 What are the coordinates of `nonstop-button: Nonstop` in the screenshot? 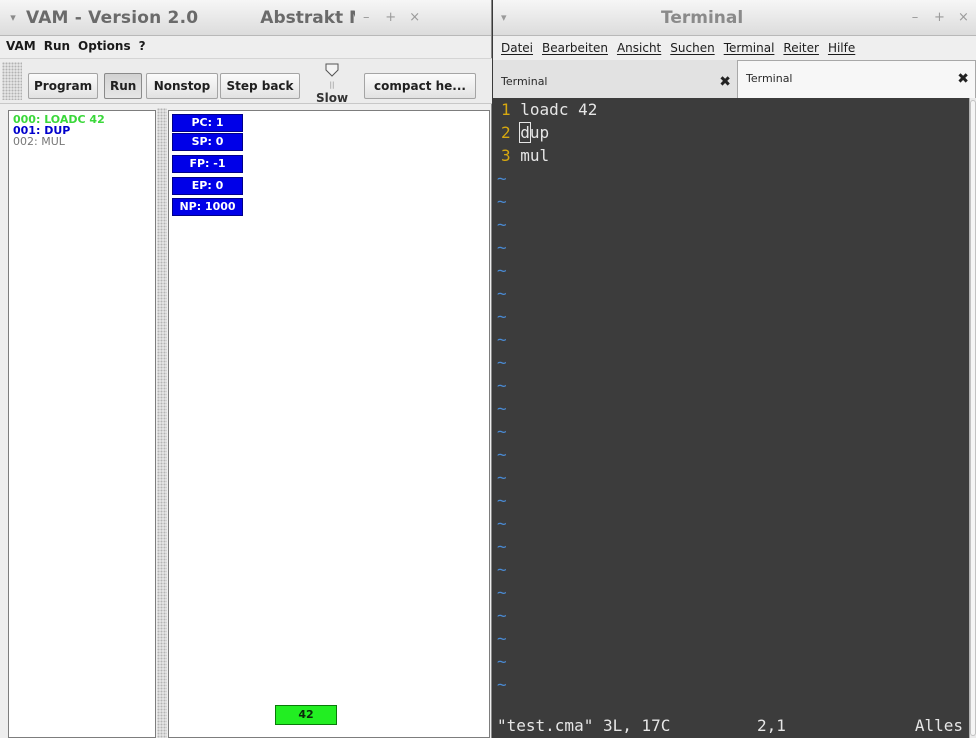 It's located at (182, 86).